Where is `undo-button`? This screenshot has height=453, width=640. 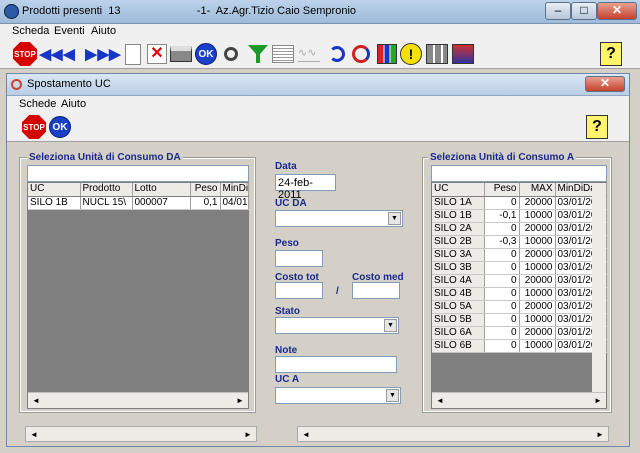
undo-button is located at coordinates (337, 54).